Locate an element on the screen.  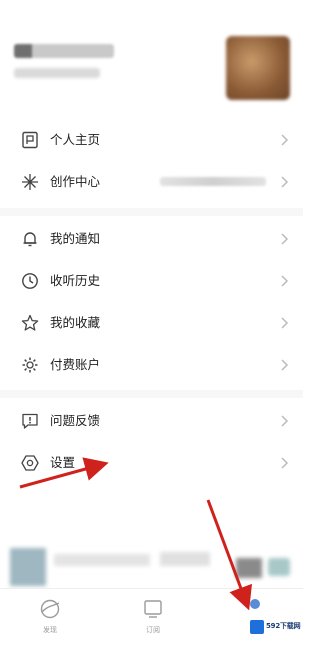
menu-label: 设置 is located at coordinates (63, 462).